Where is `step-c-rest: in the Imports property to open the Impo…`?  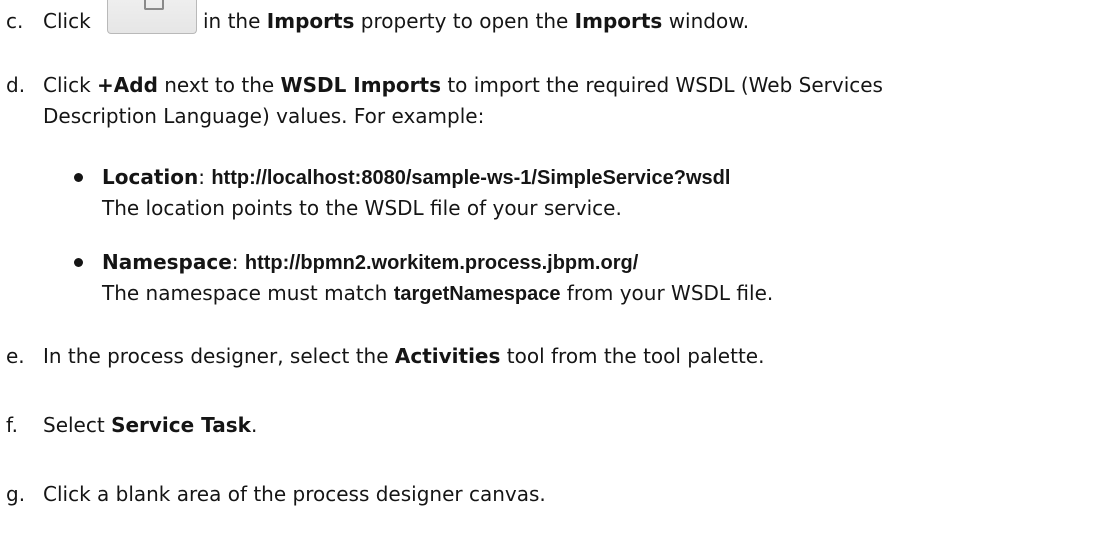
step-c-rest: in the Imports property to open the Impo… is located at coordinates (476, 21).